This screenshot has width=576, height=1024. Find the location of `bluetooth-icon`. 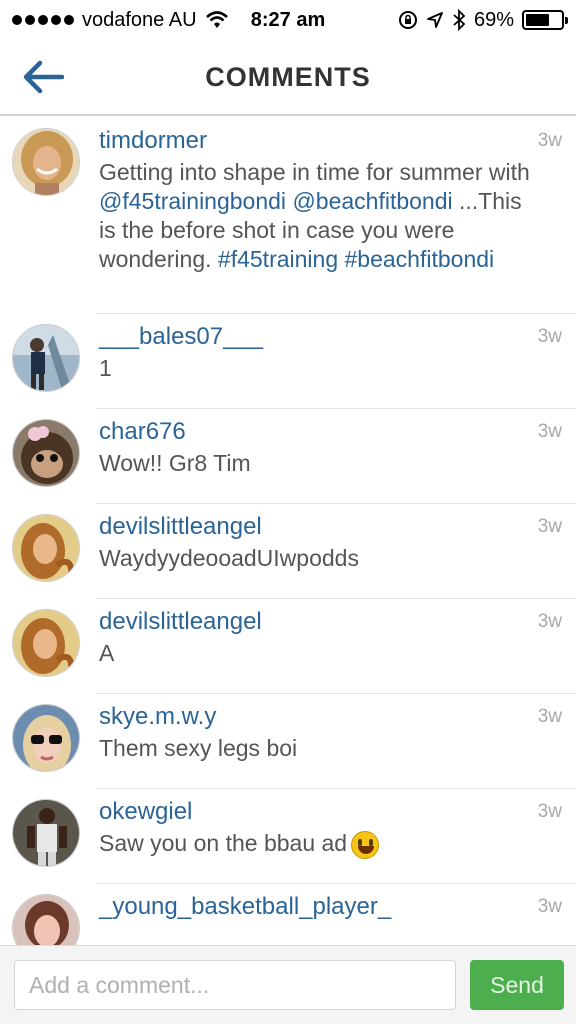

bluetooth-icon is located at coordinates (459, 20).